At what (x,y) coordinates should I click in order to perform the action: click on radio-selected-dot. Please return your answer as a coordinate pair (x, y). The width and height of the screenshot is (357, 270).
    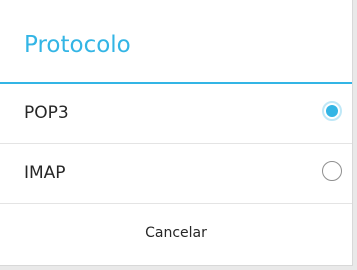
    Looking at the image, I should click on (332, 111).